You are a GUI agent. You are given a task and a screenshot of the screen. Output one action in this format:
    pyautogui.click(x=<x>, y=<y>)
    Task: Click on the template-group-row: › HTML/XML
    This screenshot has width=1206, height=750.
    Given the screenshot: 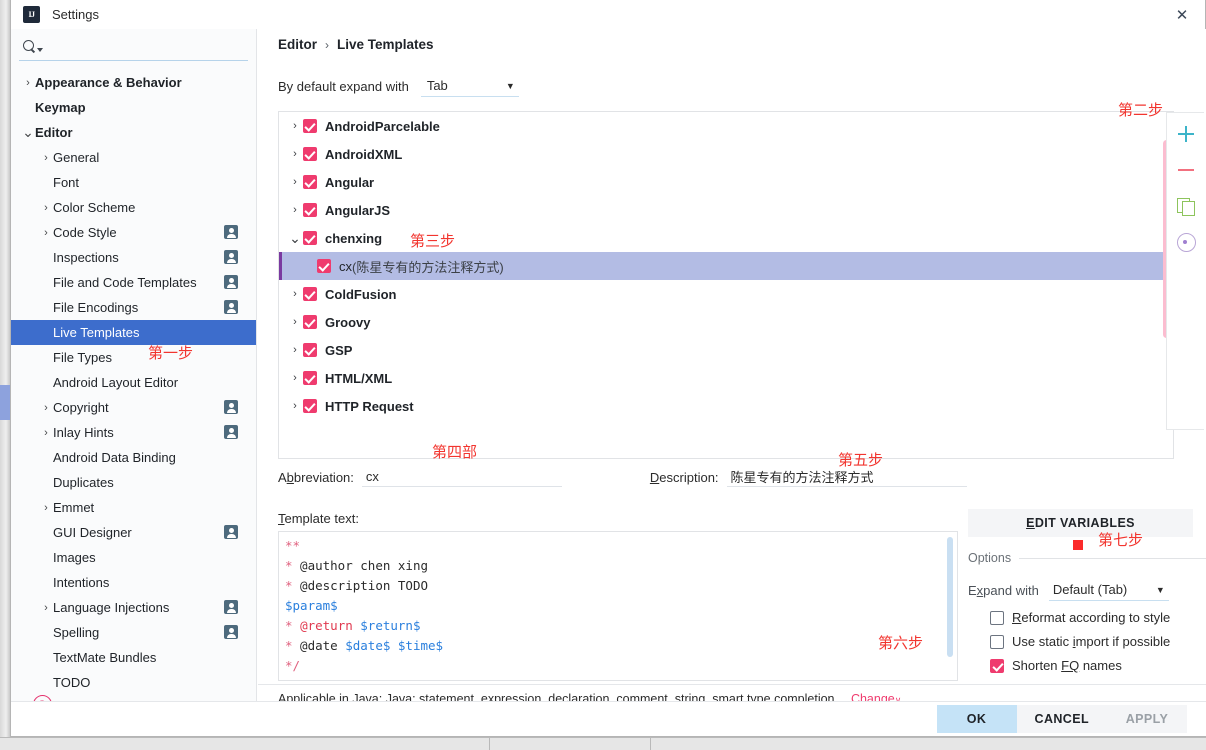 What is the action you would take?
    pyautogui.click(x=726, y=378)
    